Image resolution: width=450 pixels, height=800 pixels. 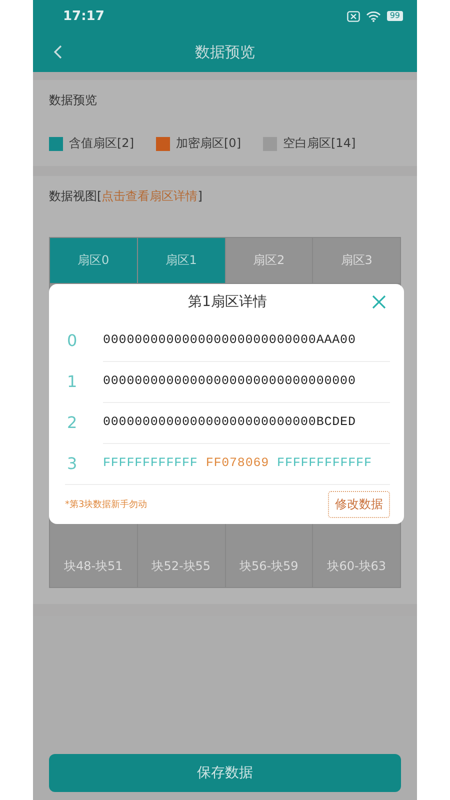 What do you see at coordinates (379, 302) in the screenshot?
I see `close-icon` at bounding box center [379, 302].